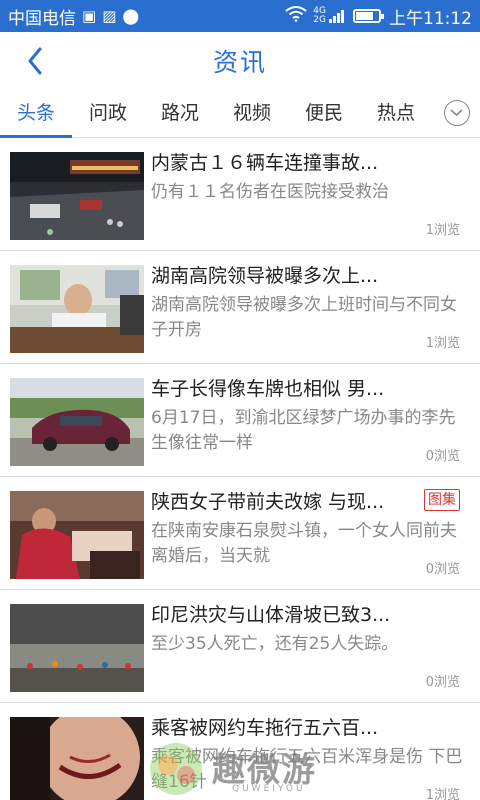 The image size is (480, 800). I want to click on network-type-indicator: 4G 2G, so click(319, 16).